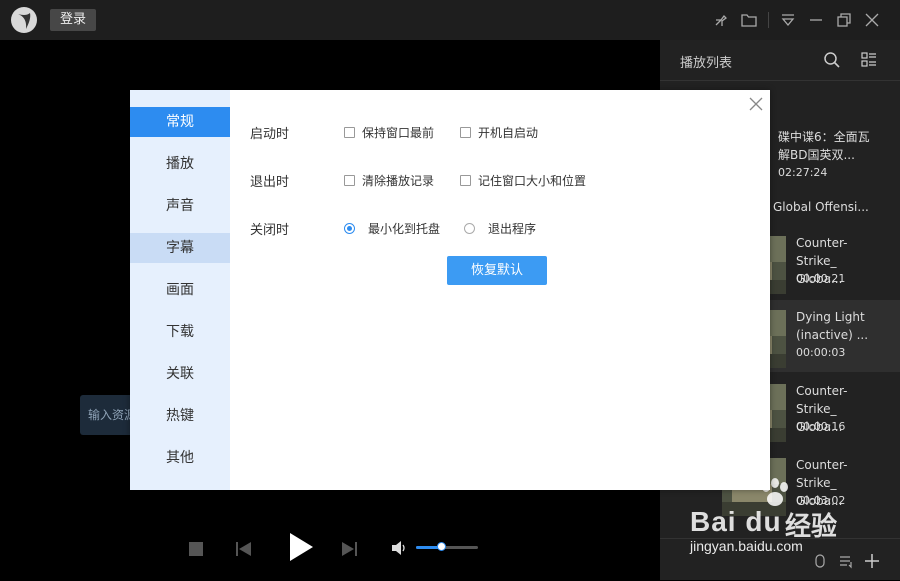 This screenshot has width=900, height=581. I want to click on toolbar-divider, so click(768, 20).